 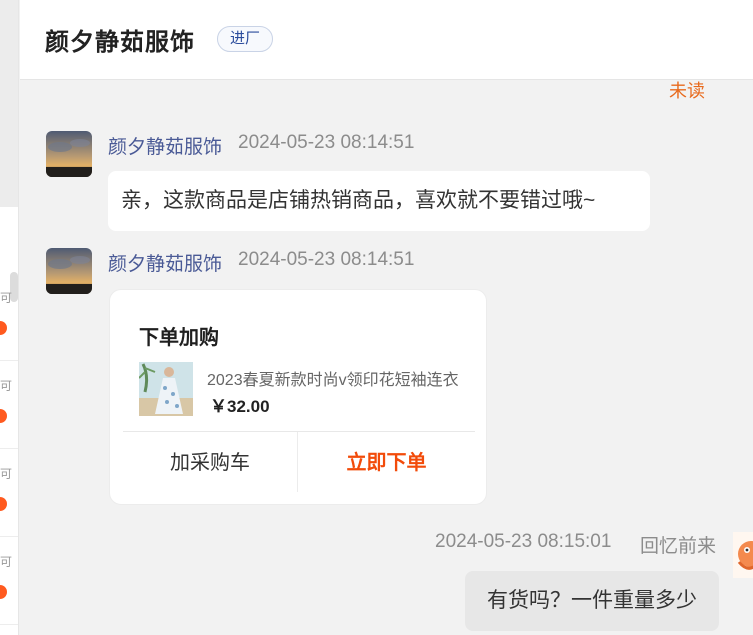 What do you see at coordinates (179, 338) in the screenshot?
I see `card-title: 下单加购` at bounding box center [179, 338].